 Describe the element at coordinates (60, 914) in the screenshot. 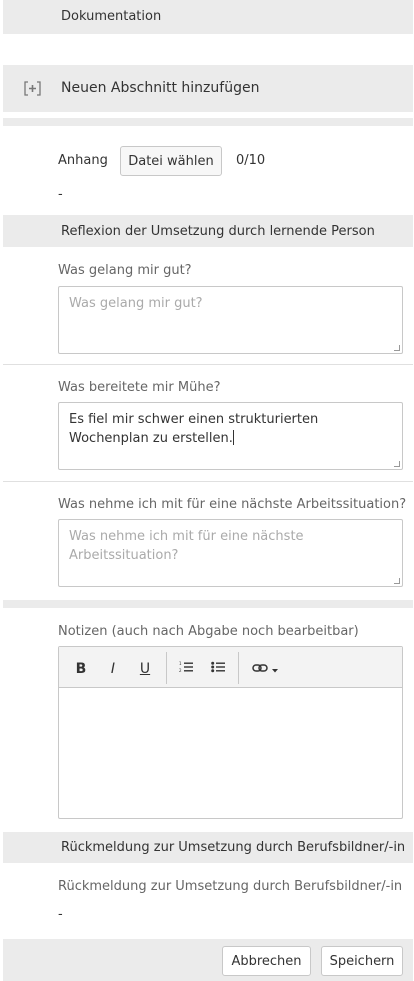

I see `feedback-value: -` at that location.